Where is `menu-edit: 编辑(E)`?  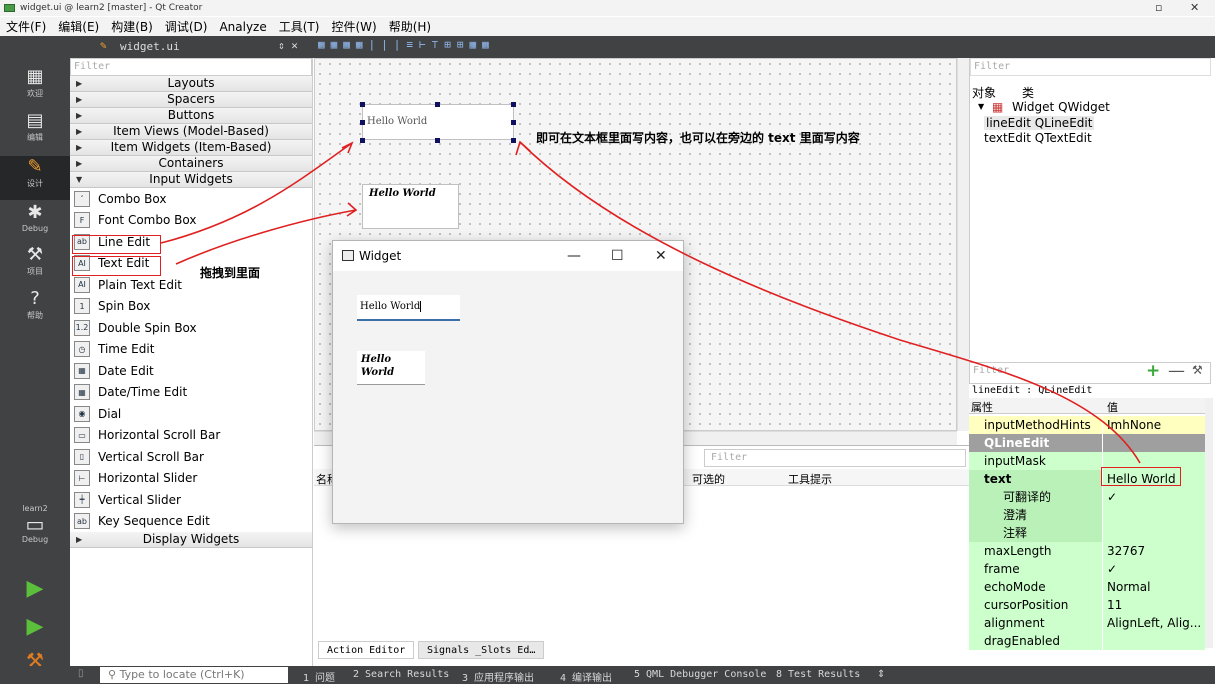
menu-edit: 编辑(E) is located at coordinates (78, 26).